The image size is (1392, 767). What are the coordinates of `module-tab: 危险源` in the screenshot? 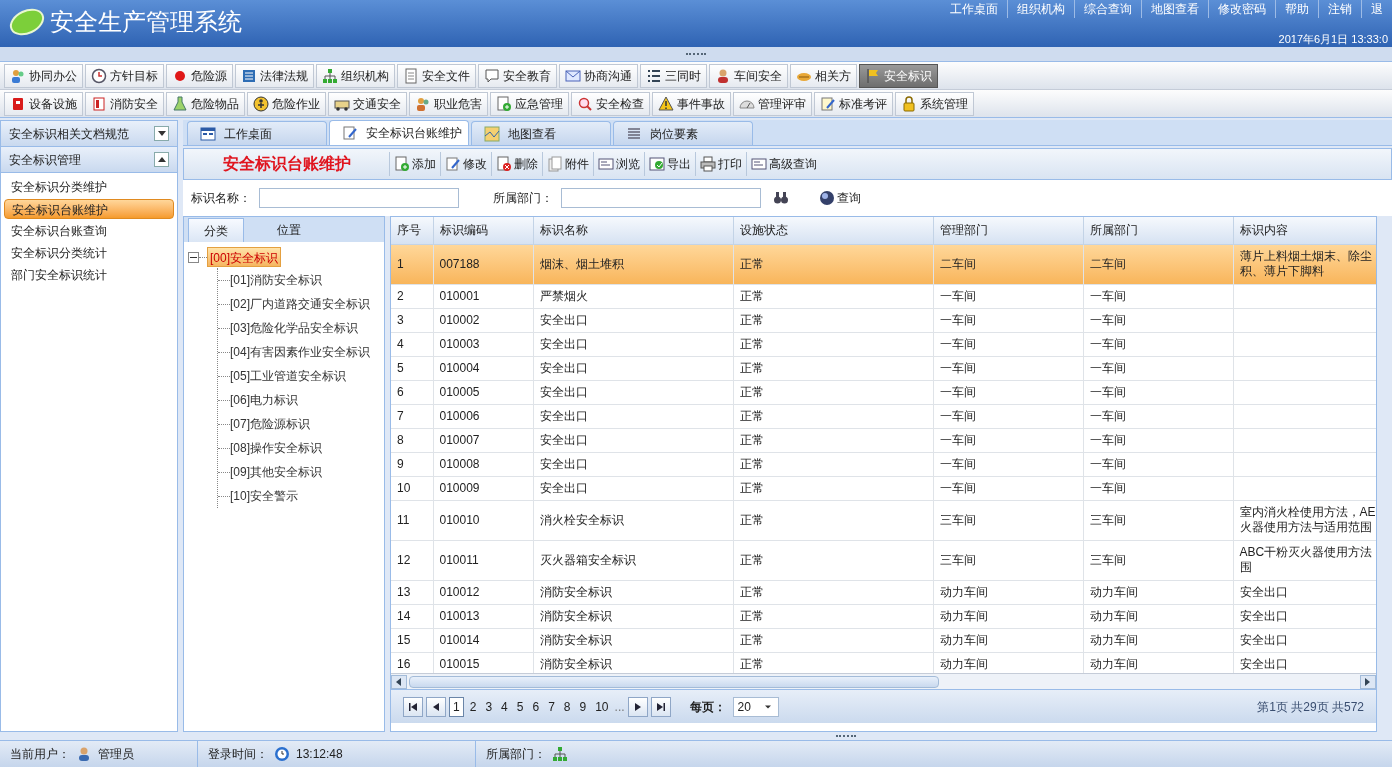 It's located at (199, 75).